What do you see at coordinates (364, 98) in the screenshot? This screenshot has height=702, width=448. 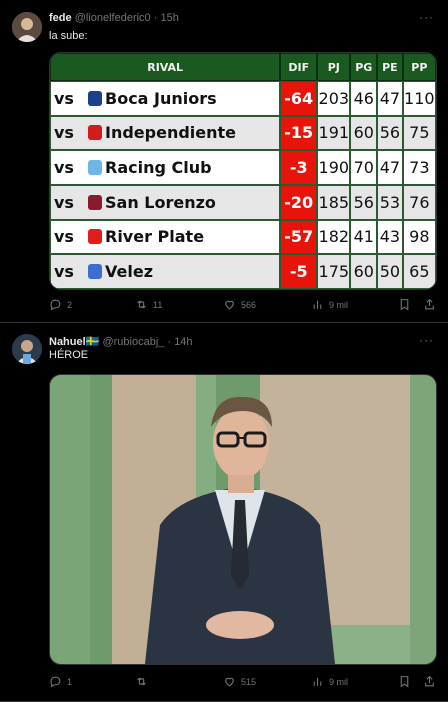 I see `pg-cell: 46` at bounding box center [364, 98].